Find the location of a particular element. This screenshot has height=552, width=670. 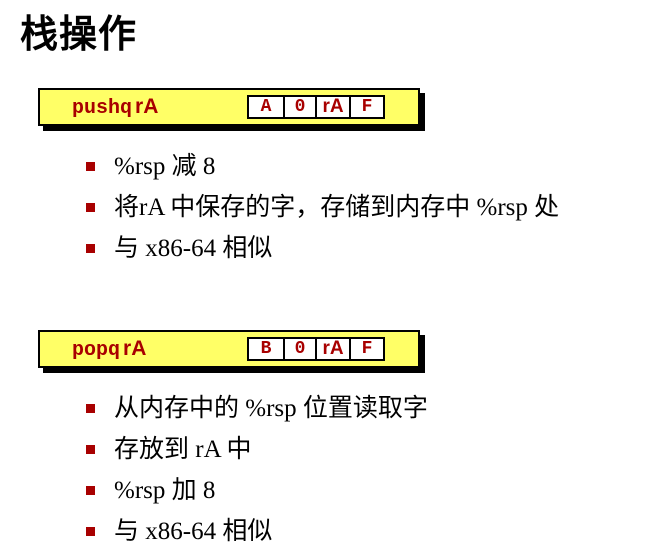

bullet-text: 从内存中的 %rsp 位置读取字 is located at coordinates (271, 408).